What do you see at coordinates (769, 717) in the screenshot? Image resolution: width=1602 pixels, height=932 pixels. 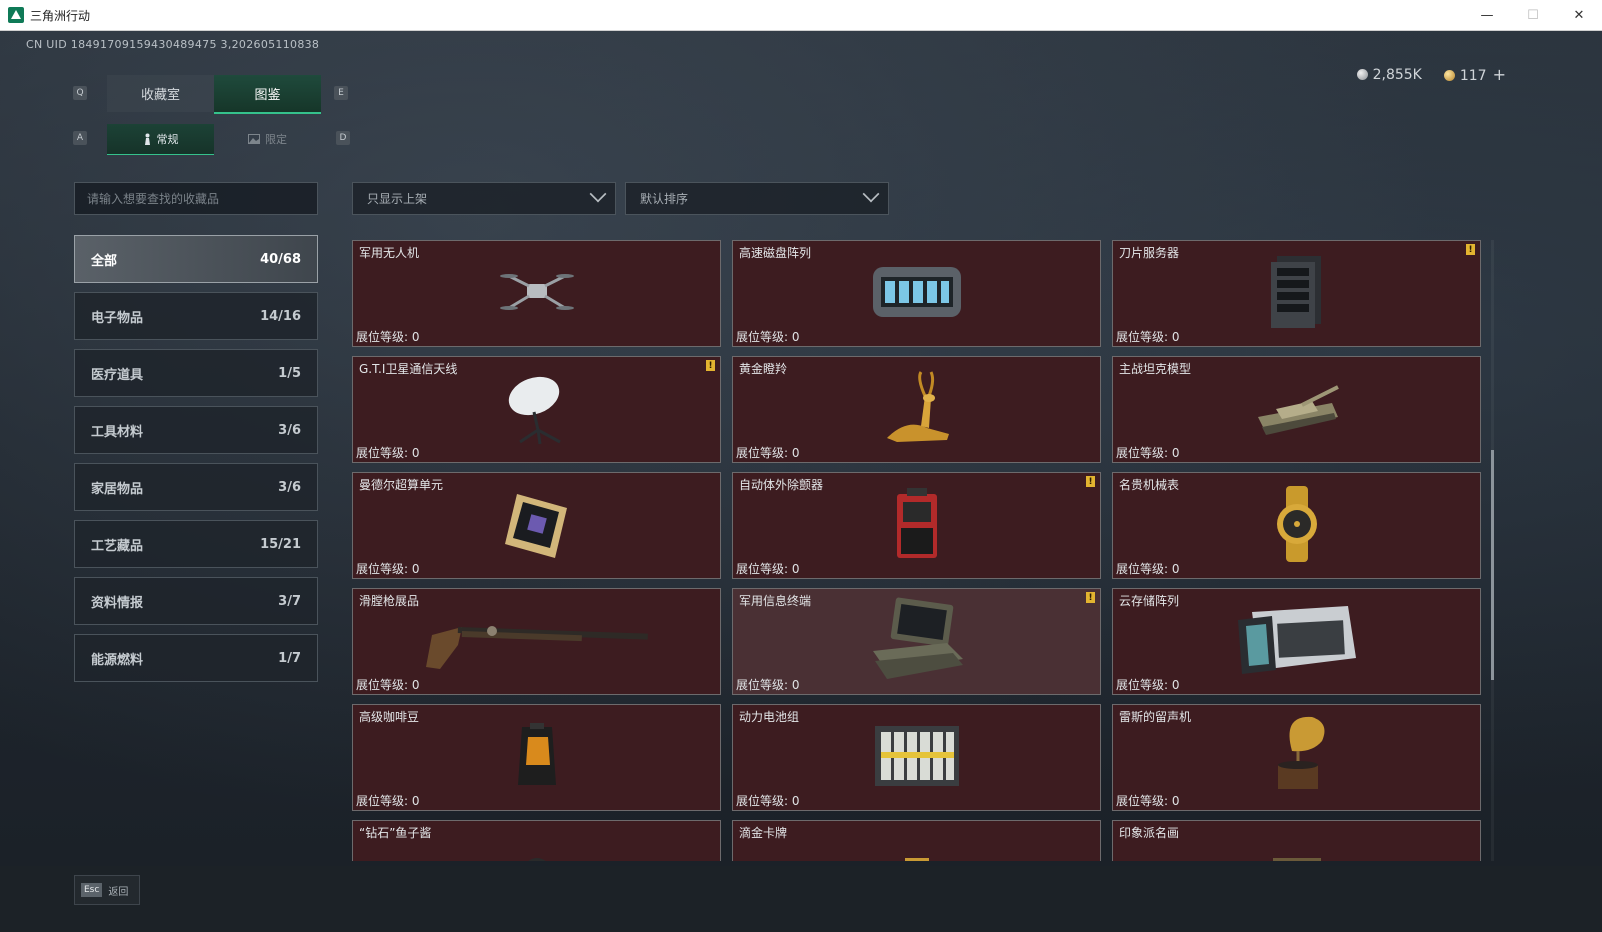 I see `collectible-name: 动力电池组` at bounding box center [769, 717].